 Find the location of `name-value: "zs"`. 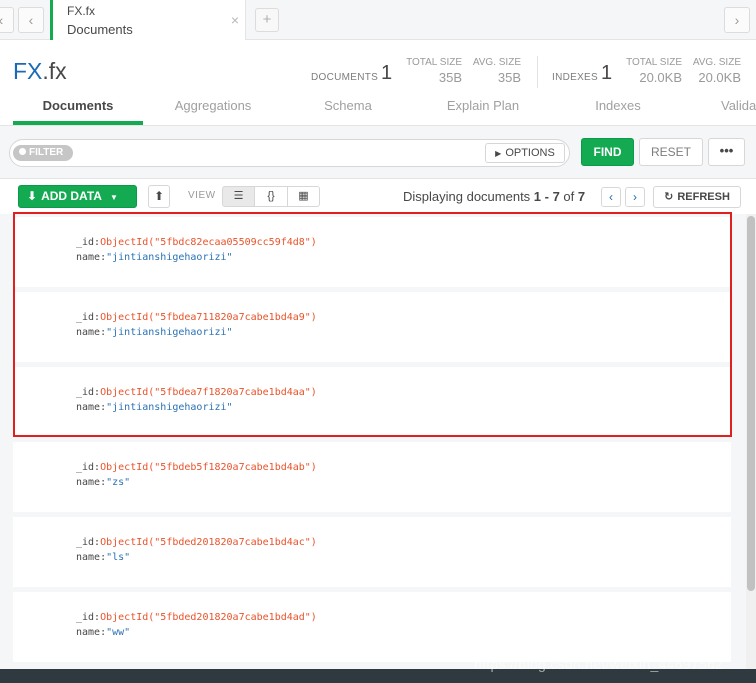

name-value: "zs" is located at coordinates (118, 482).